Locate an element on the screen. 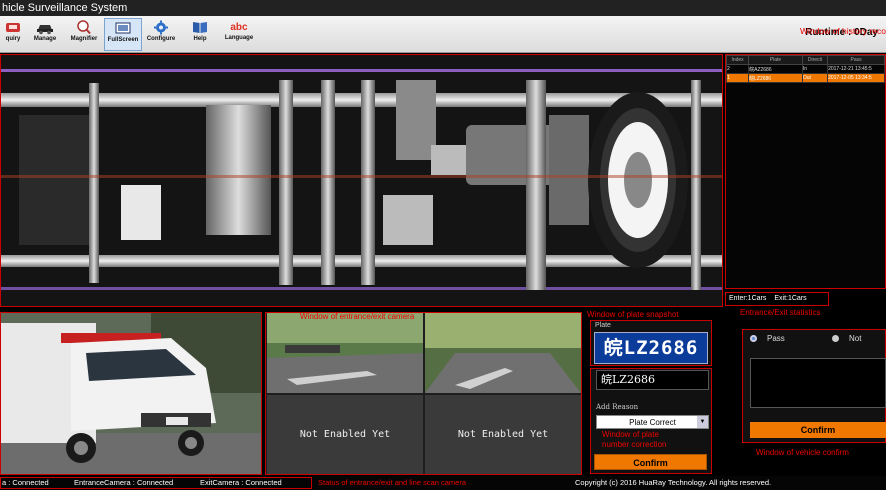 This screenshot has width=886, height=490. entrance-exit-camera-panel: Not Enabled Yet Not Enabled Yet is located at coordinates (423, 393).